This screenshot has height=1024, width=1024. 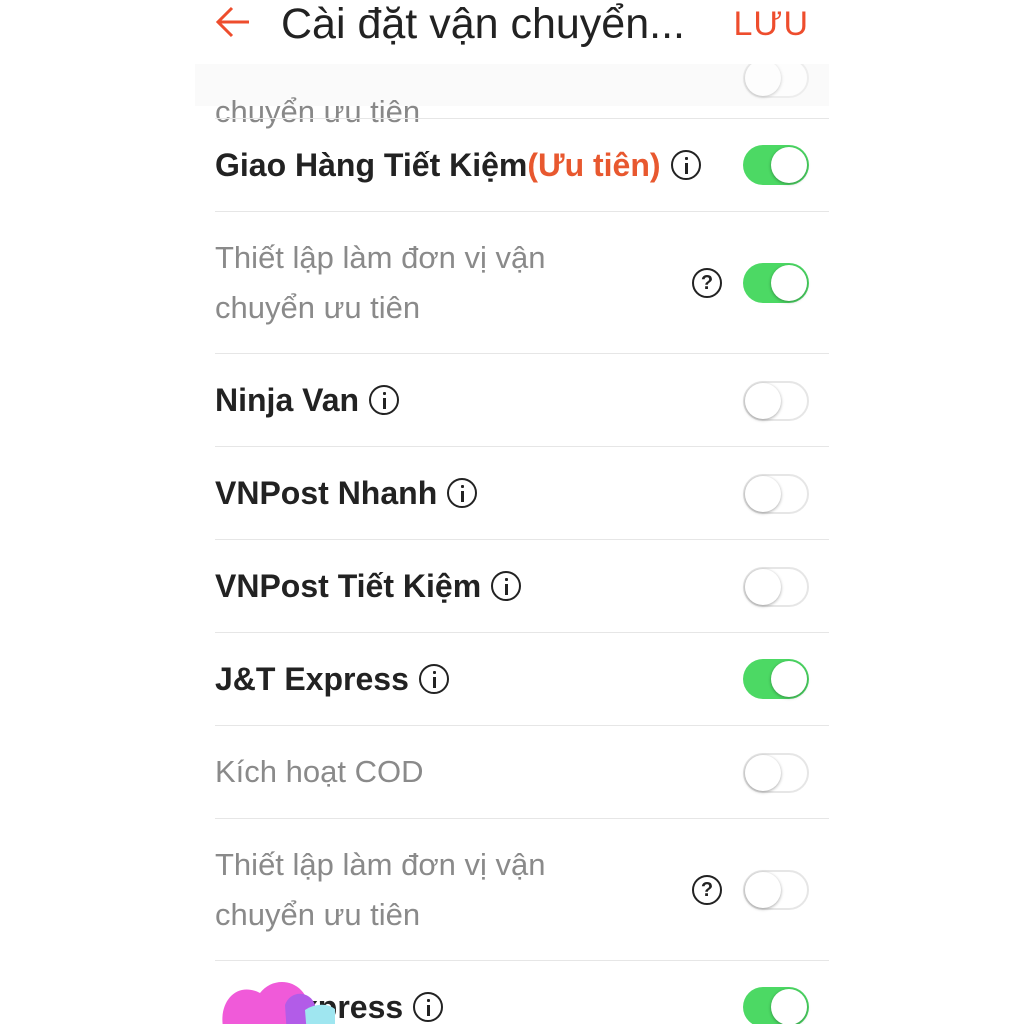 I want to click on carrier-label: VNPost Tiết Kiệm, so click(x=368, y=586).